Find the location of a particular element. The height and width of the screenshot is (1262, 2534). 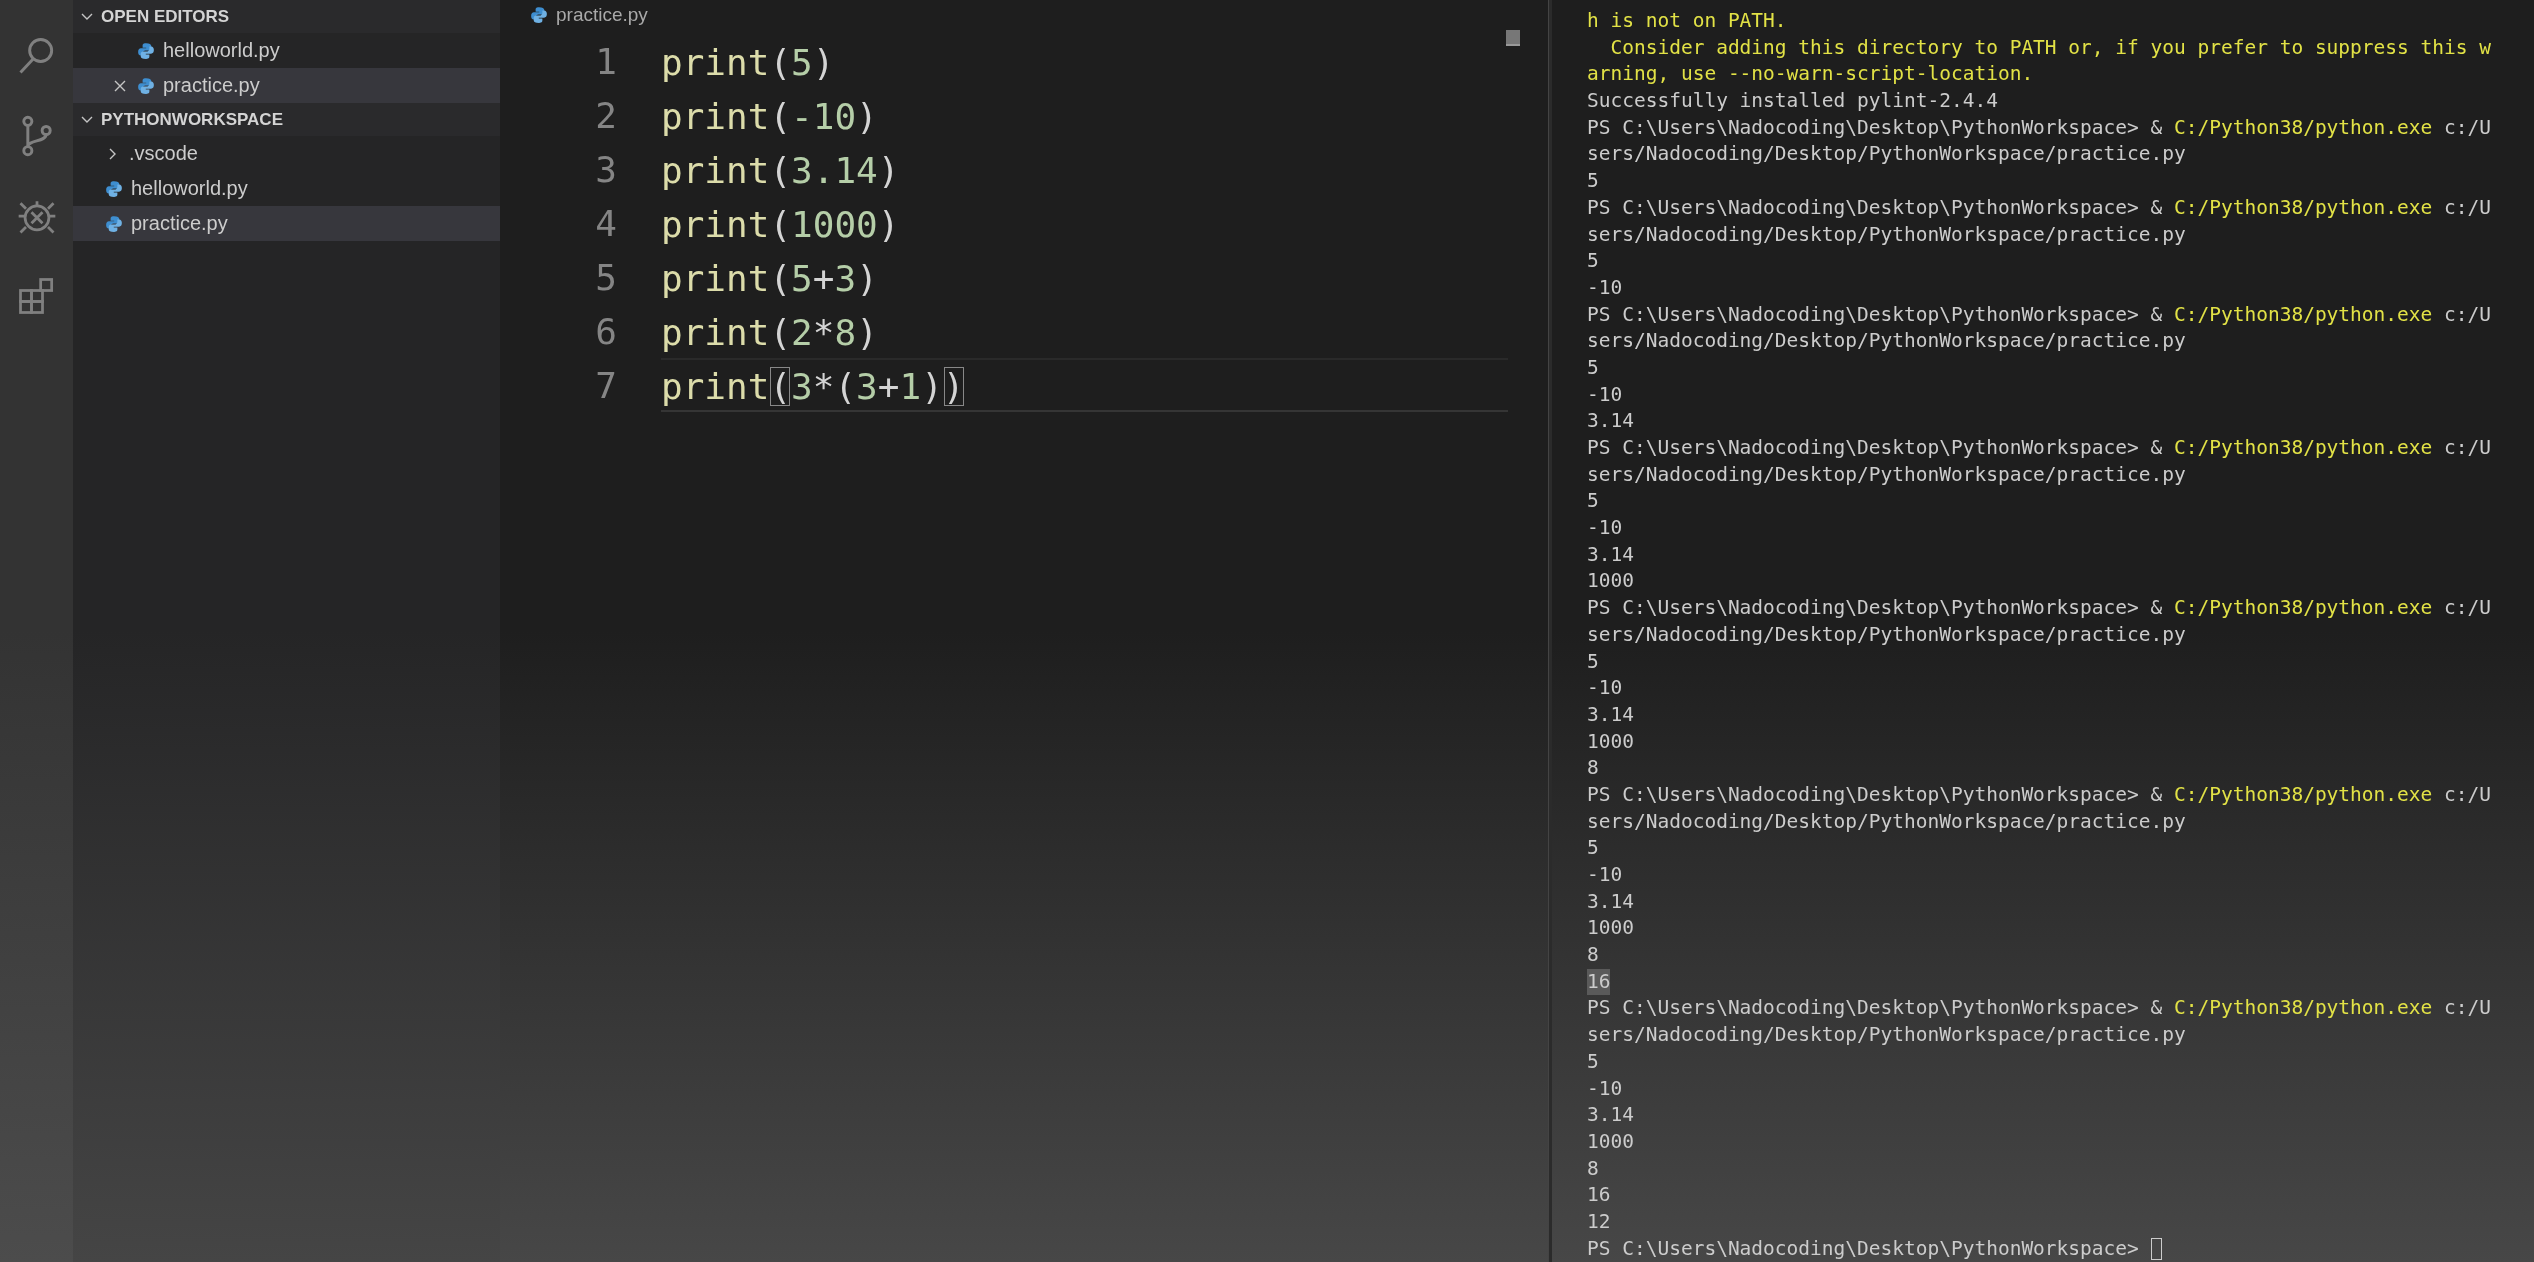

line-number: 4 is located at coordinates (606, 223).